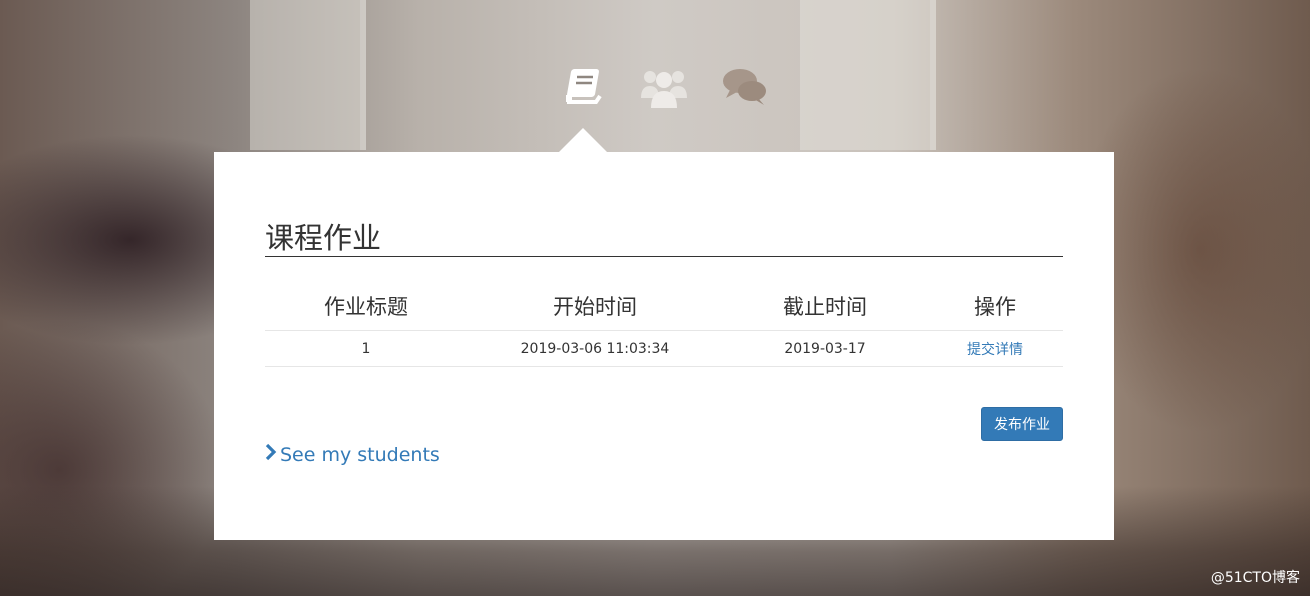 Image resolution: width=1310 pixels, height=596 pixels. I want to click on submission-details-link: 提交详情, so click(995, 350).